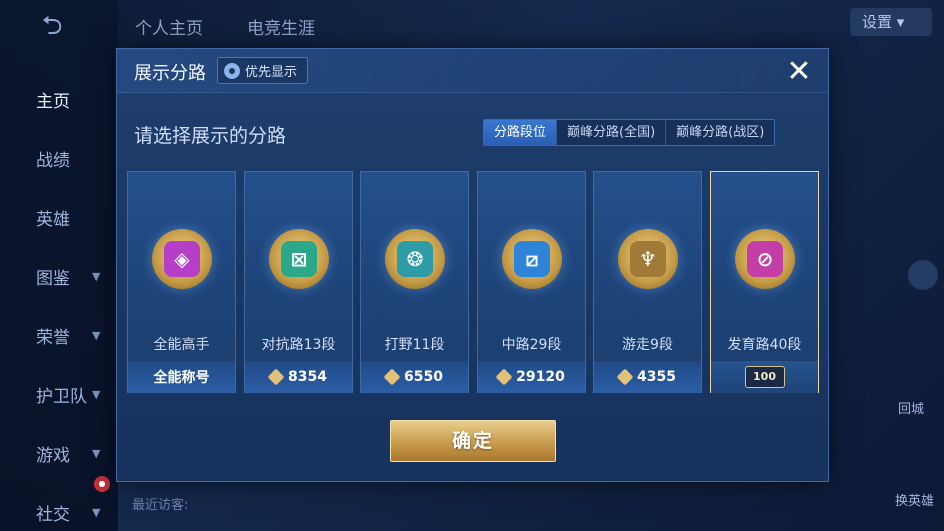 The image size is (944, 531). I want to click on dialog-subtitle: 请选择展示的分路, so click(210, 136).